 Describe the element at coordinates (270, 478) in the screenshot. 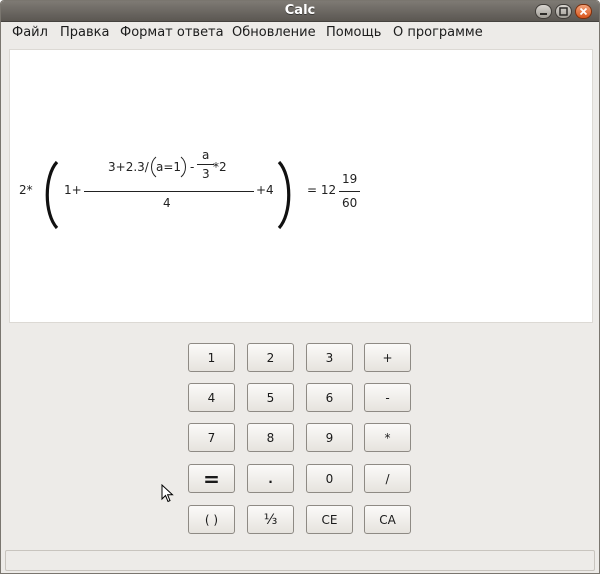

I see `key-decimal: .` at that location.